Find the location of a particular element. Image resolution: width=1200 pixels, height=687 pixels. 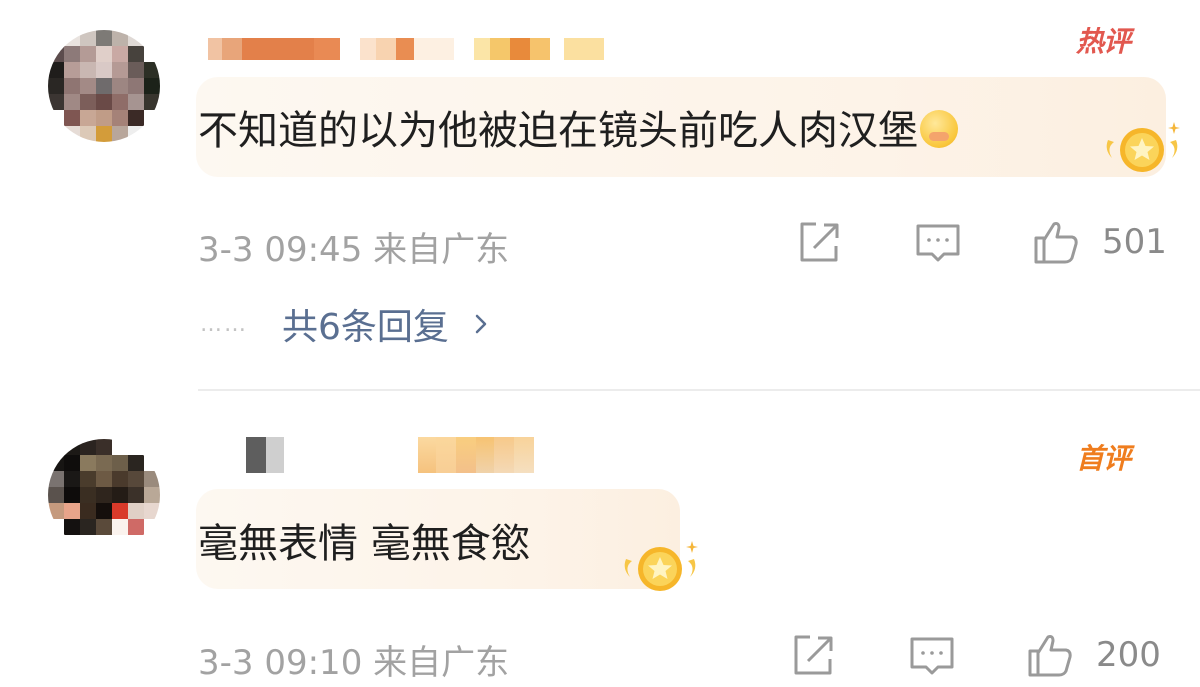

view-replies-link: 共6条回复 is located at coordinates (387, 324).